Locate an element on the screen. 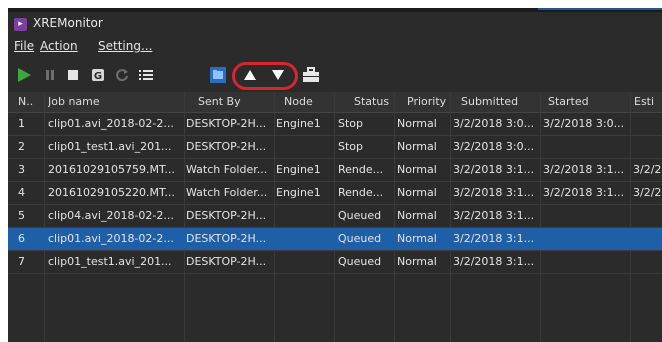 This screenshot has width=662, height=342. refresh-icon is located at coordinates (122, 75).